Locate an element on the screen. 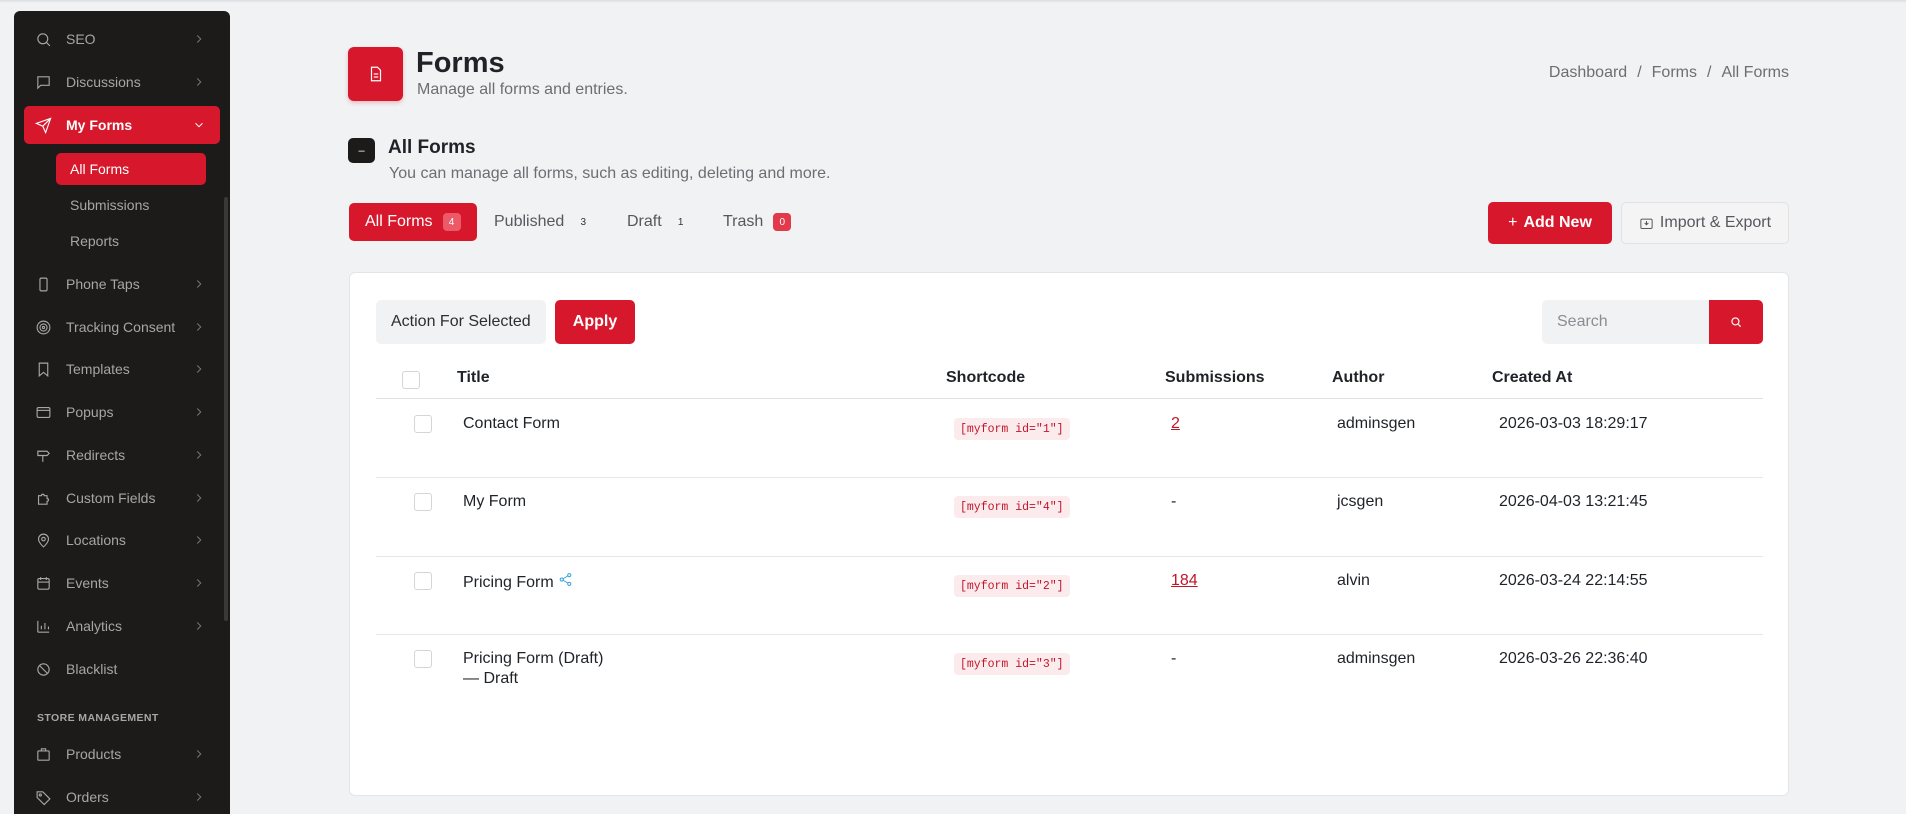 The width and height of the screenshot is (1906, 814). tab-count-badge: 1 is located at coordinates (680, 222).